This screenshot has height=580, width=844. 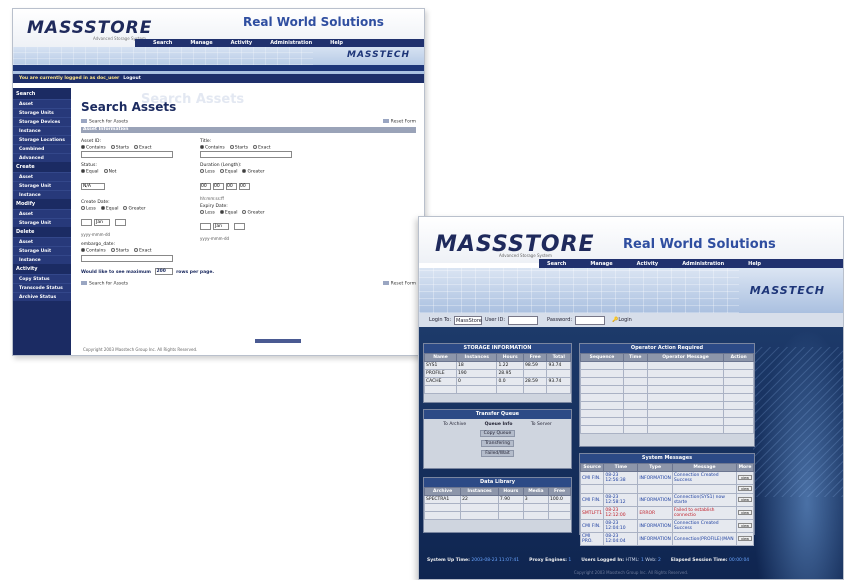 I want to click on table-cell: Connection Created Success, so click(x=704, y=478).